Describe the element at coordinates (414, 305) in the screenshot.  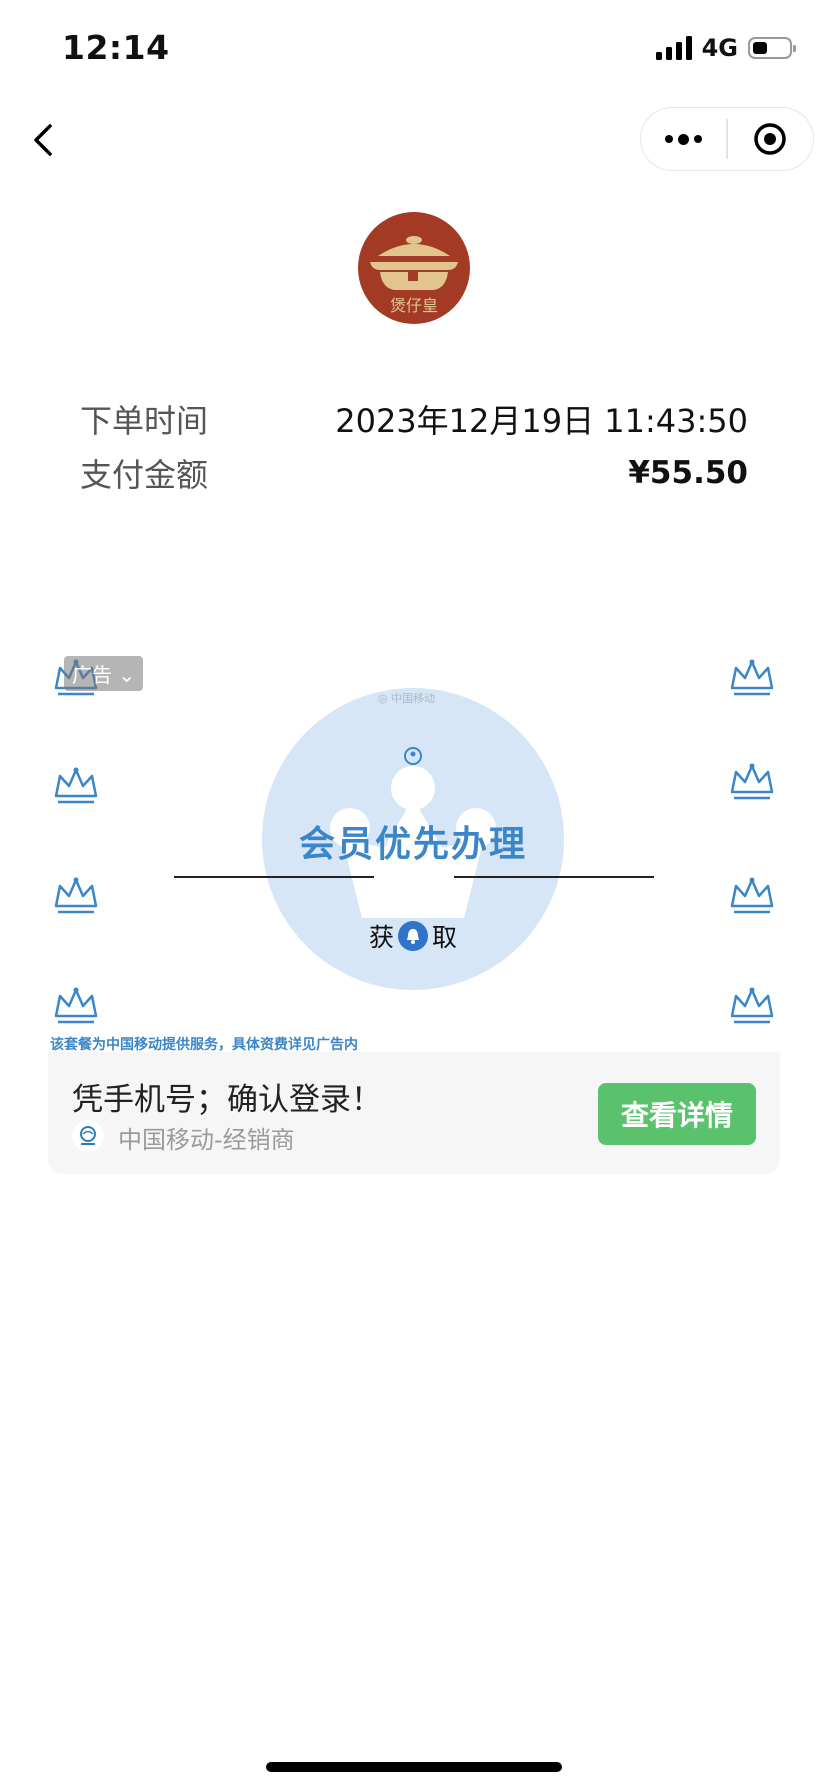
I see `merchant-logo-text: 煲仔皇` at that location.